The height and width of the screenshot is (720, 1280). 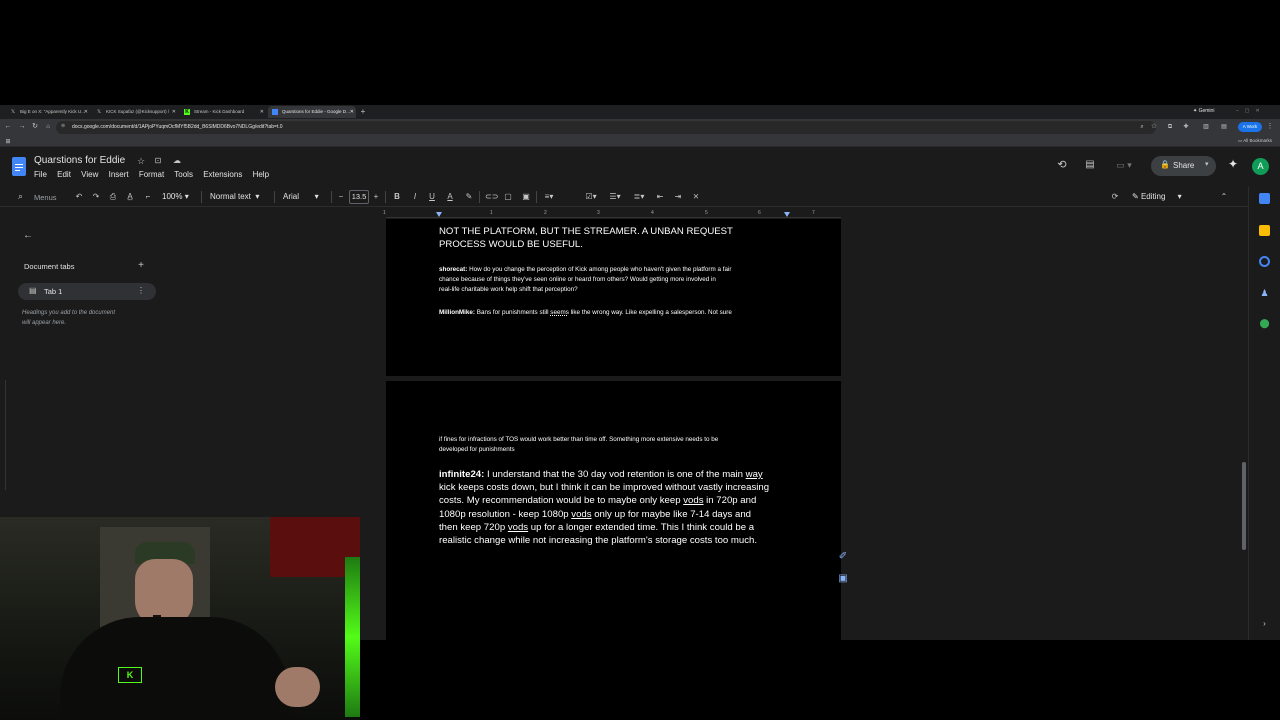 I want to click on menu-help: Help, so click(x=261, y=174).